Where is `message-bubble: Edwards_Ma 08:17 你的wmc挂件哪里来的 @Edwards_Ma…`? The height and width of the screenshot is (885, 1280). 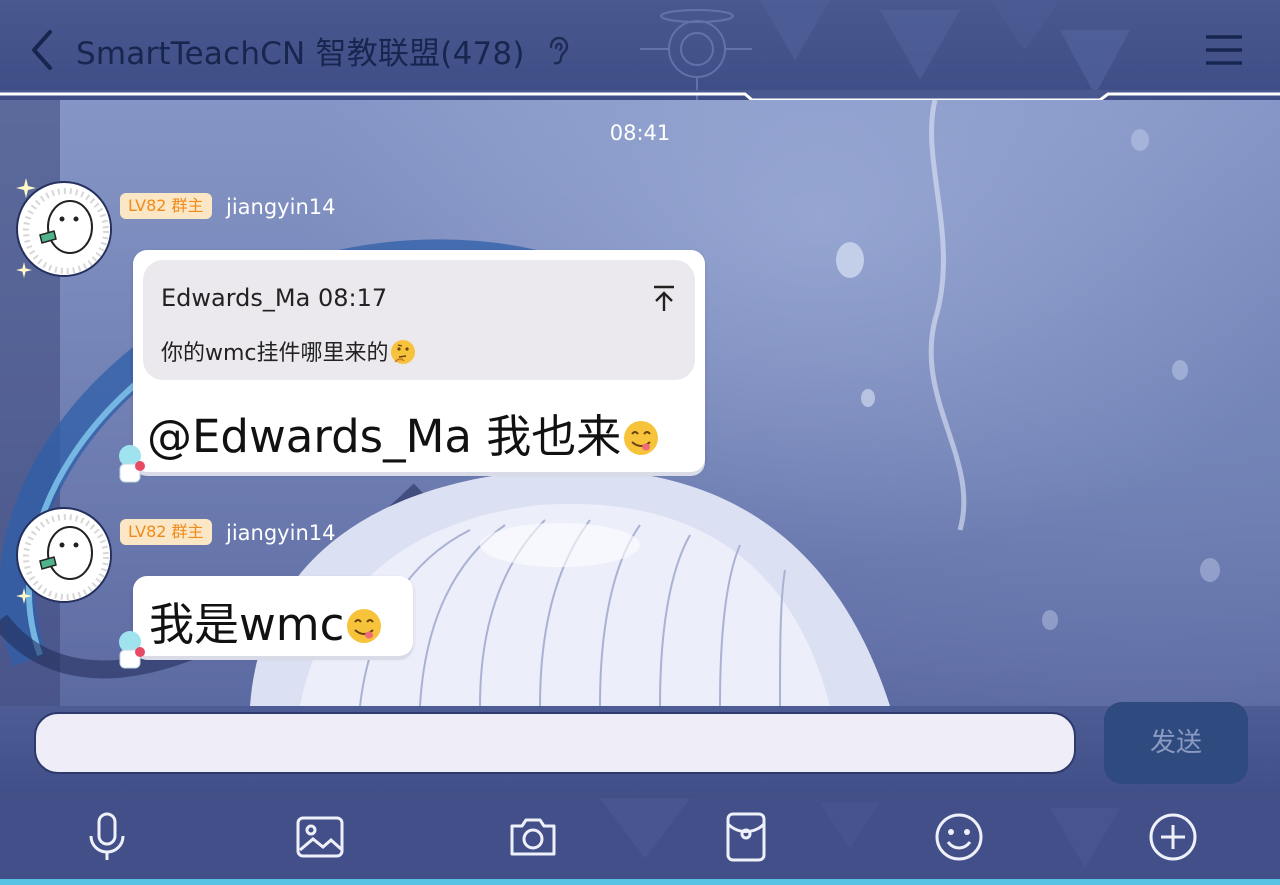 message-bubble: Edwards_Ma 08:17 你的wmc挂件哪里来的 @Edwards_Ma… is located at coordinates (419, 361).